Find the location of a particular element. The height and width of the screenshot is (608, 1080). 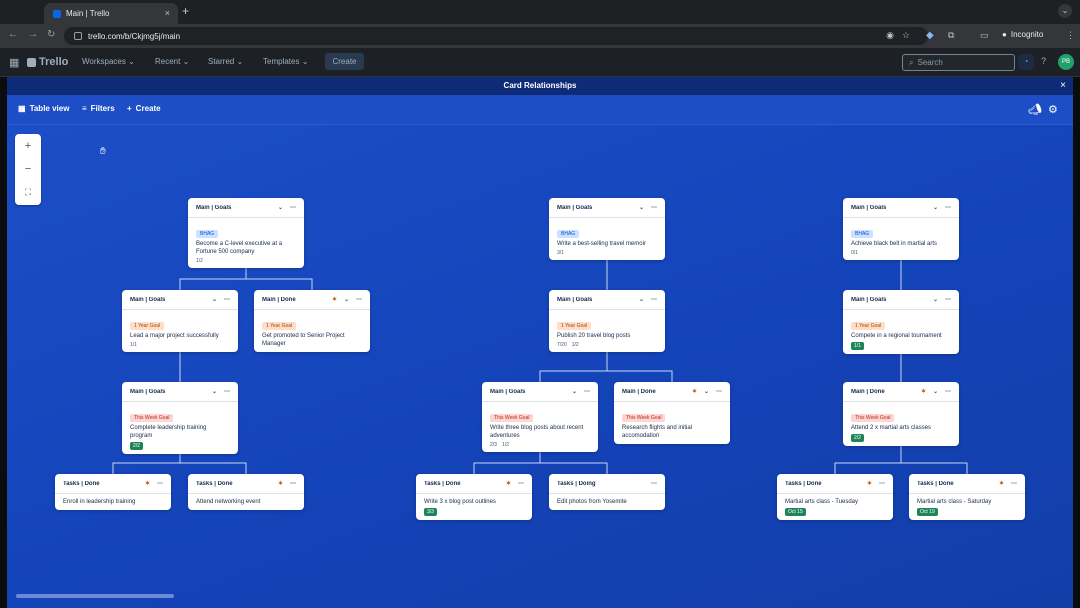

create-card-button: + Create is located at coordinates (144, 108).